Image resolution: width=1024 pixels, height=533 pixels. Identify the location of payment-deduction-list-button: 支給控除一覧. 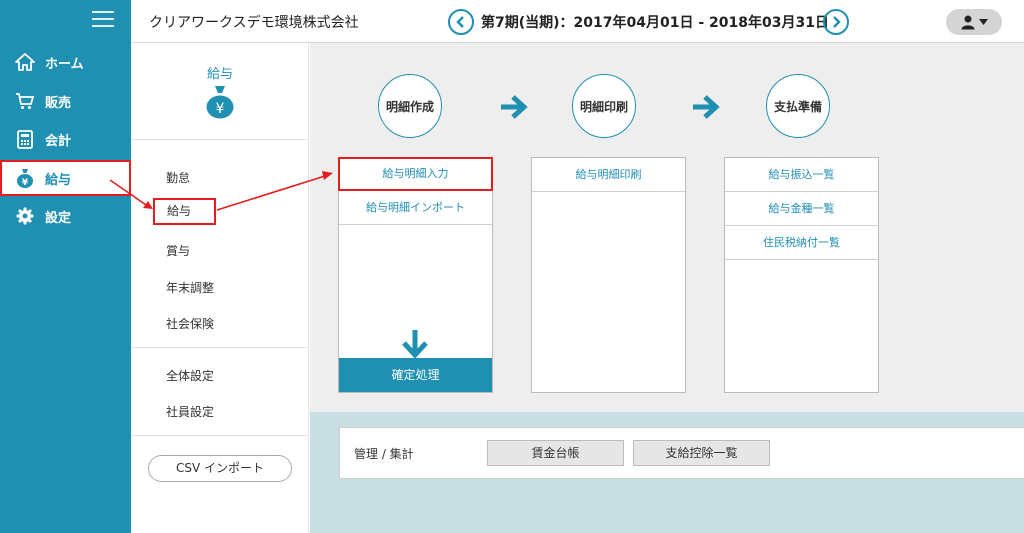
(701, 453).